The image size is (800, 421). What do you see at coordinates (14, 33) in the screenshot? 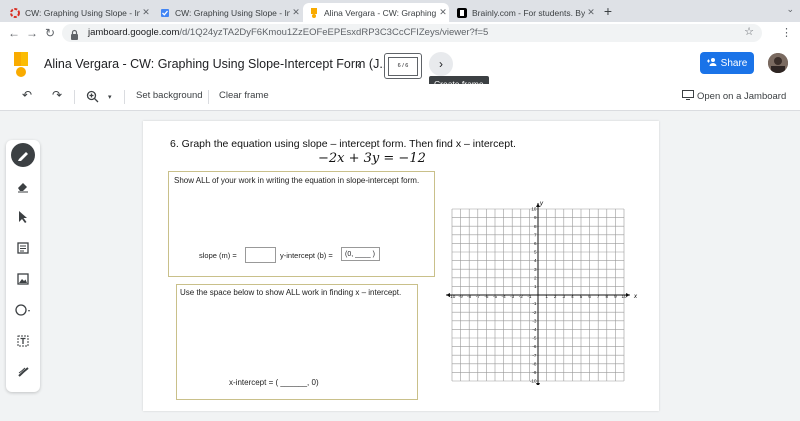
I see `back-icon: ←` at bounding box center [14, 33].